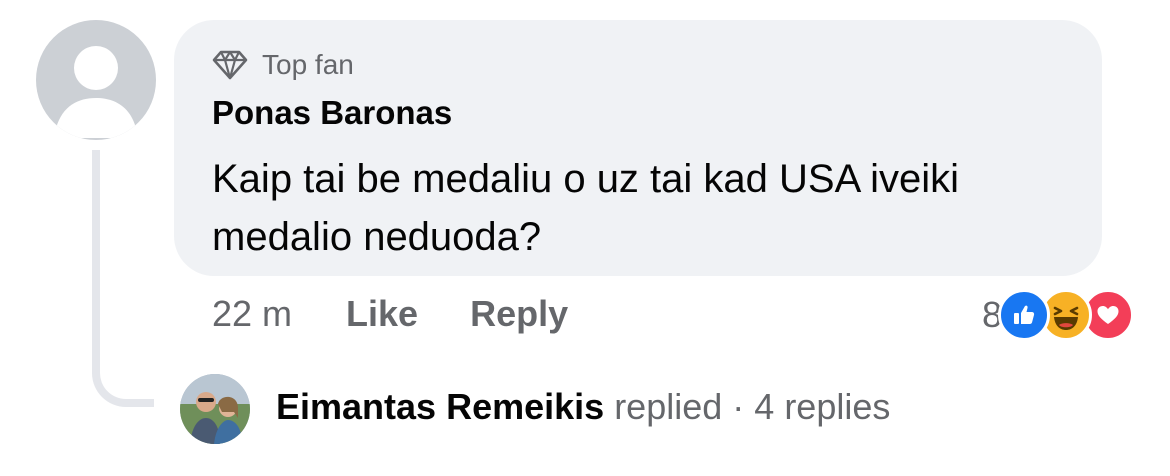 This screenshot has width=1170, height=476. Describe the element at coordinates (668, 406) in the screenshot. I see `replied-label: replied` at that location.